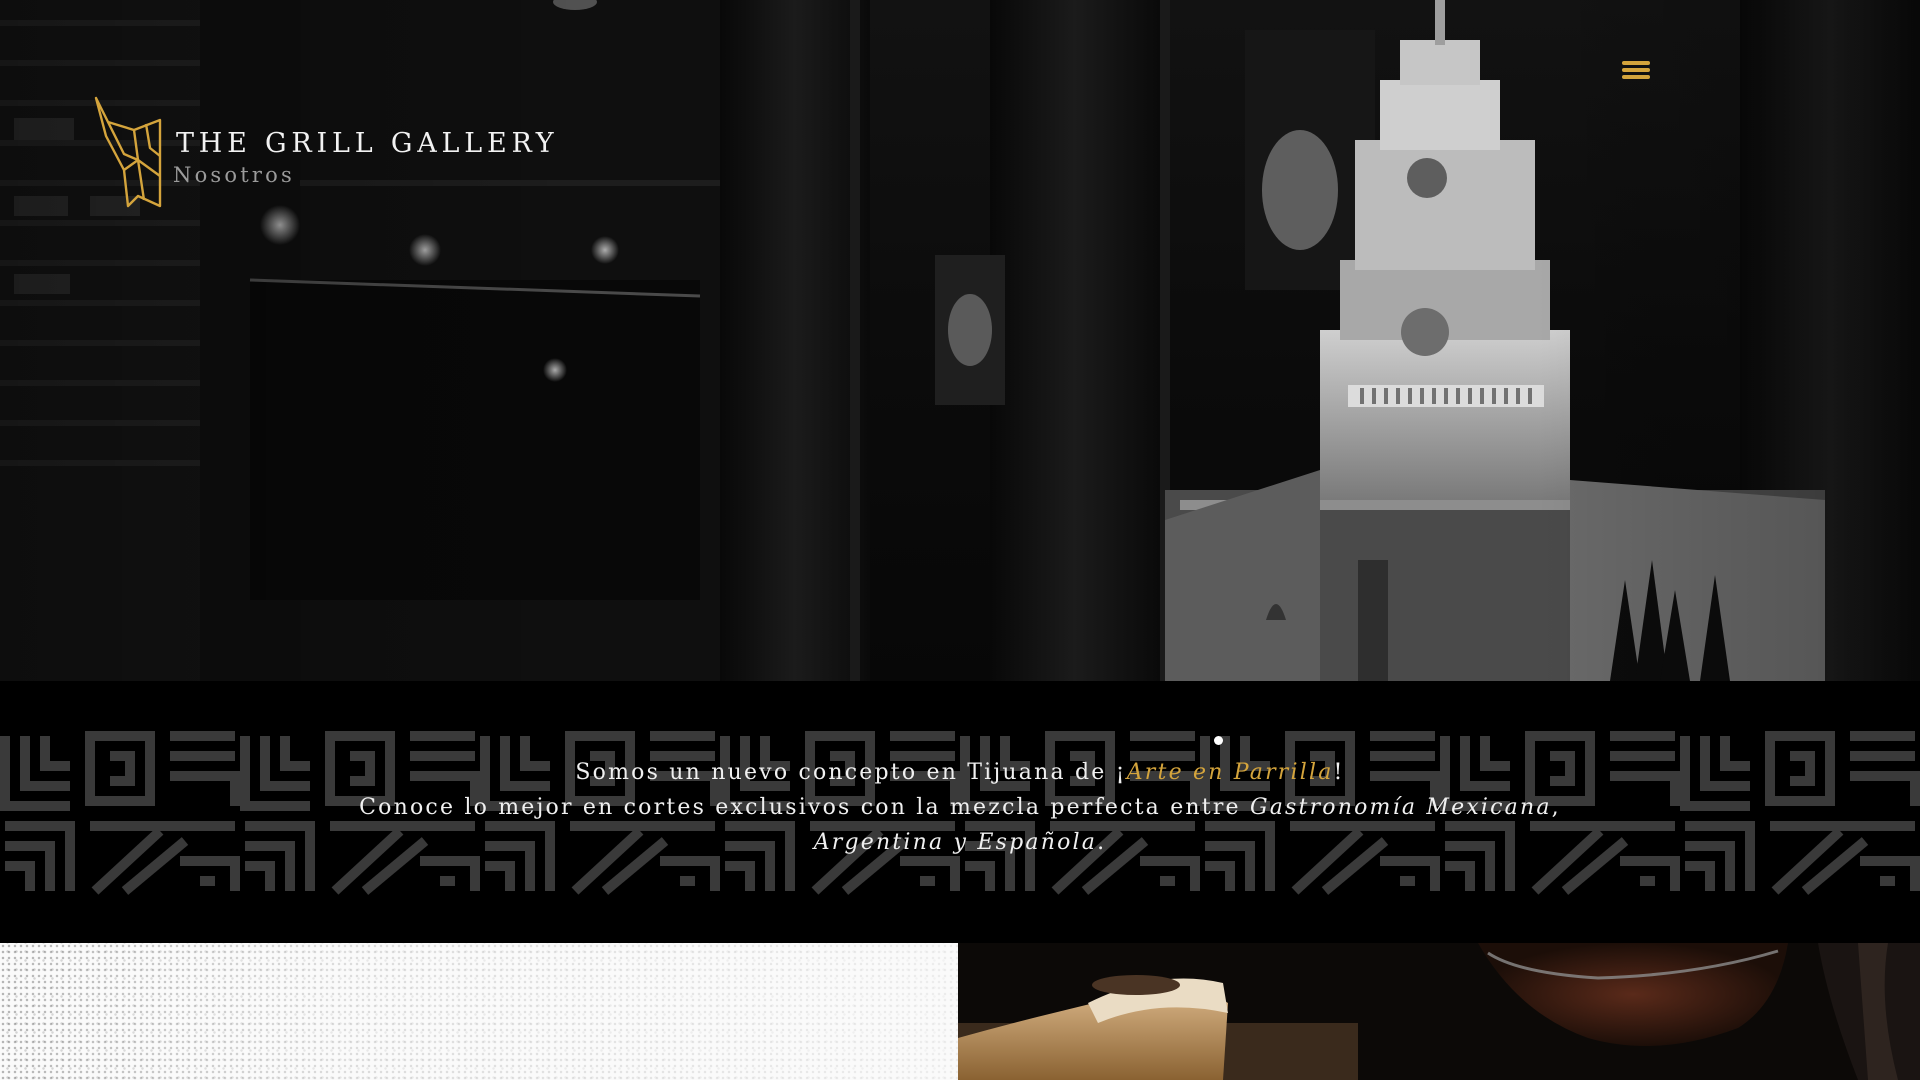 Image resolution: width=1920 pixels, height=1080 pixels. What do you see at coordinates (1556, 807) in the screenshot?
I see `intro-line-2-suffix: ,` at bounding box center [1556, 807].